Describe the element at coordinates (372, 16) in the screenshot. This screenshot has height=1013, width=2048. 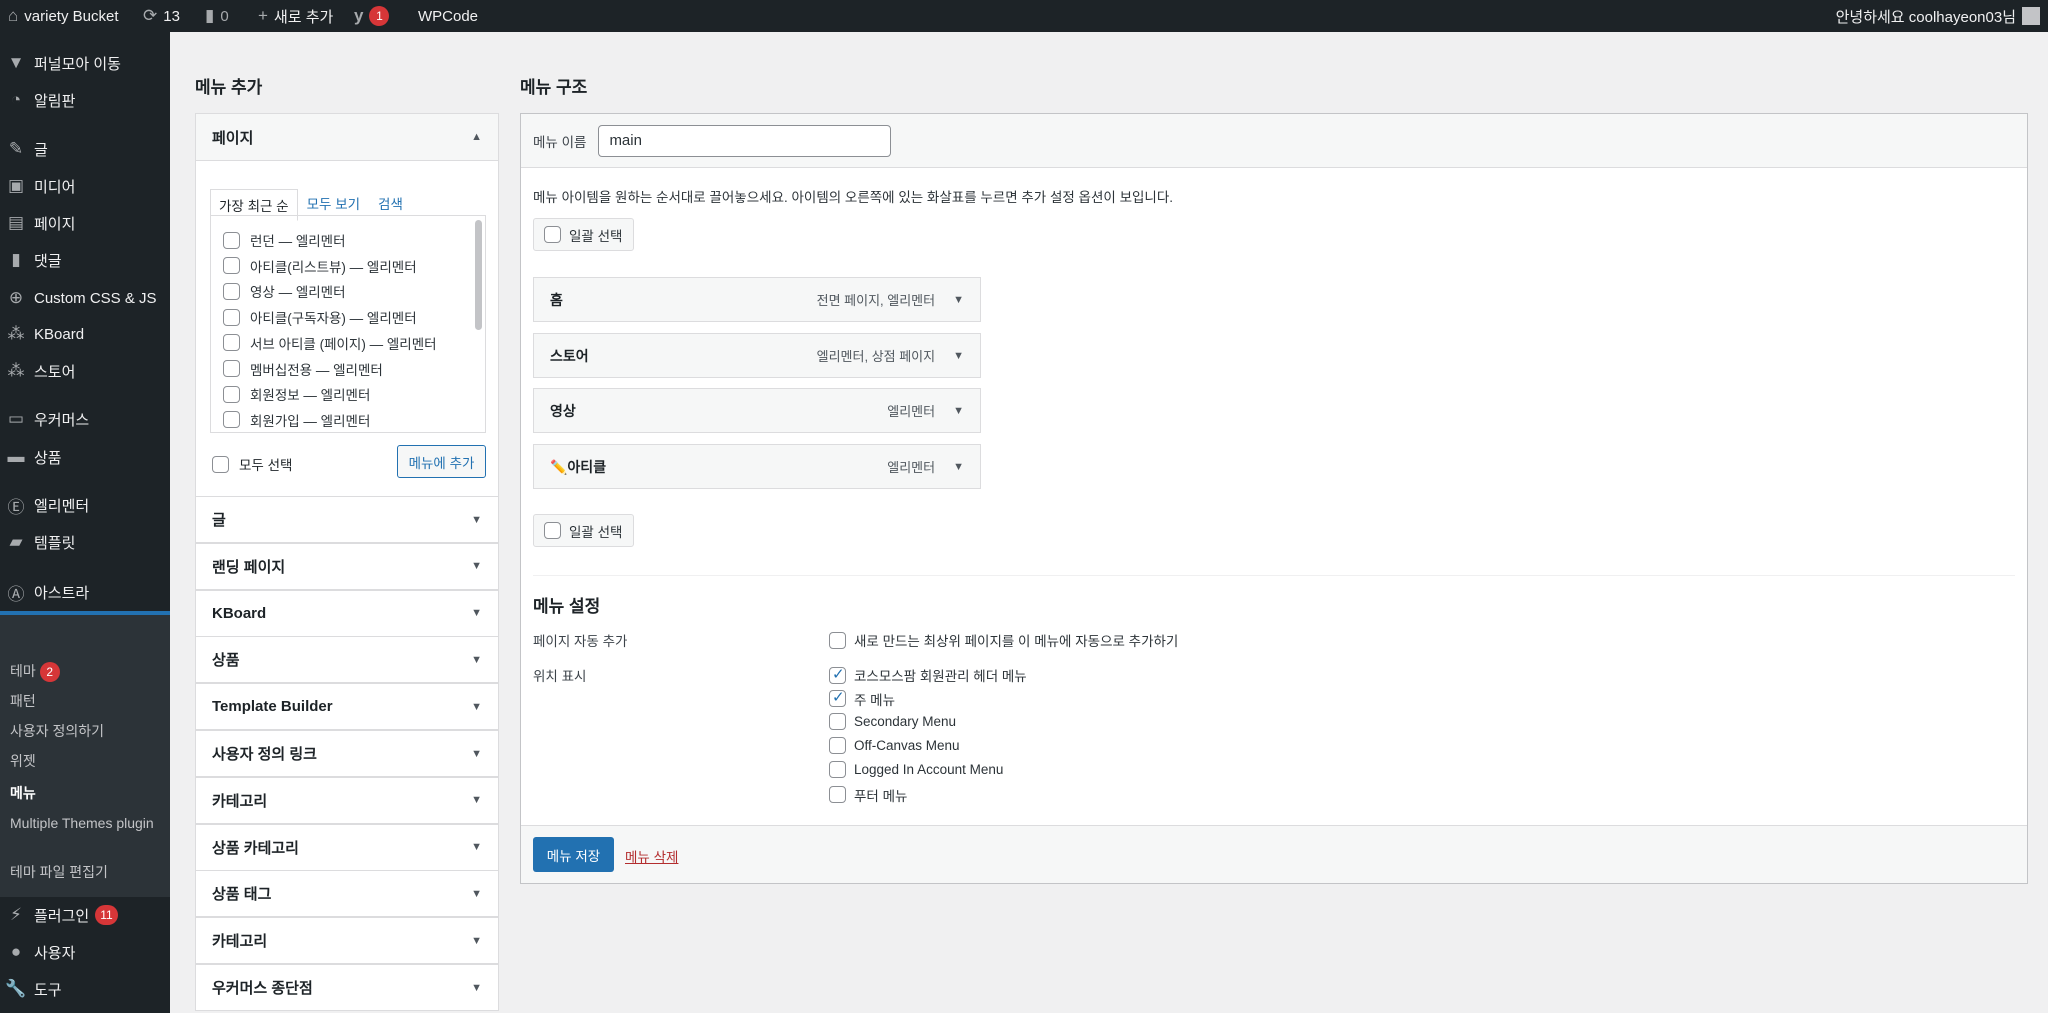
I see `yoast-link: y1` at that location.